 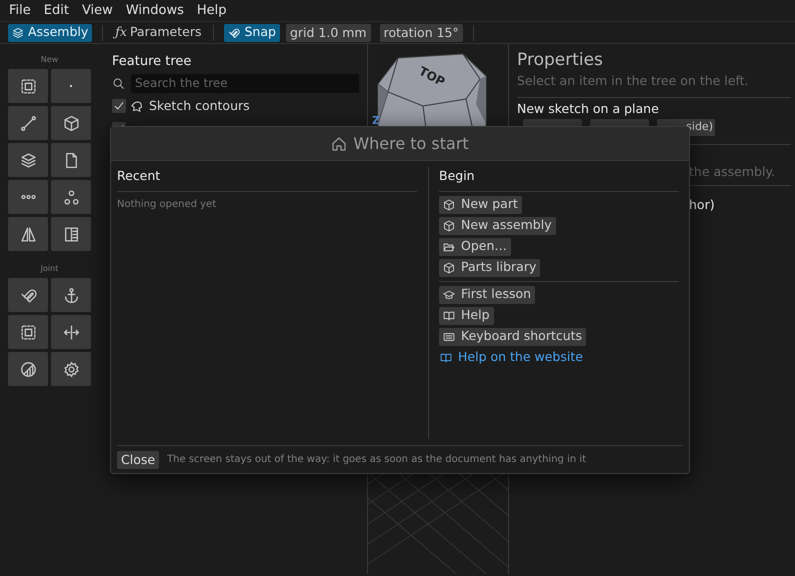 What do you see at coordinates (511, 357) in the screenshot?
I see `link: Help on the website` at bounding box center [511, 357].